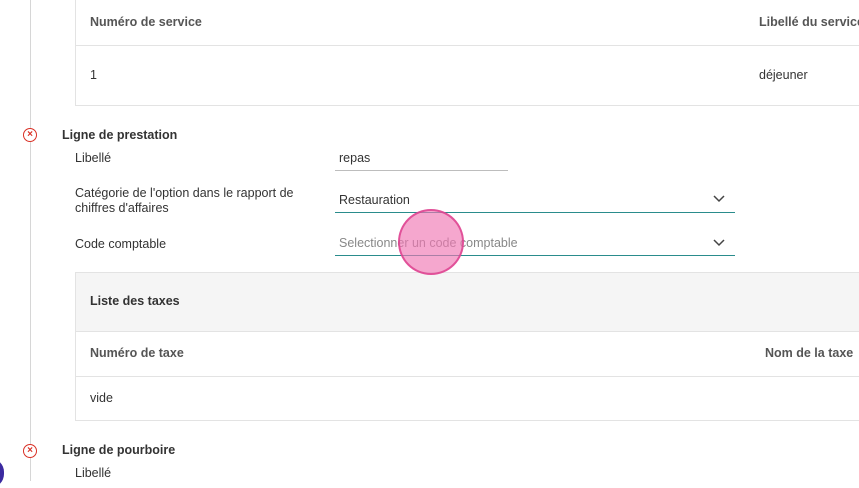  Describe the element at coordinates (535, 212) in the screenshot. I see `categorie-underline` at that location.